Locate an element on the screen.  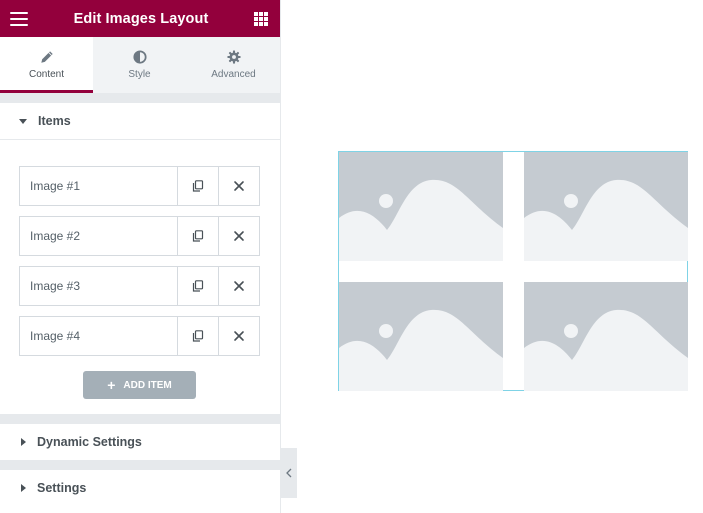
panel-header: Edit Images Layout is located at coordinates (140, 18).